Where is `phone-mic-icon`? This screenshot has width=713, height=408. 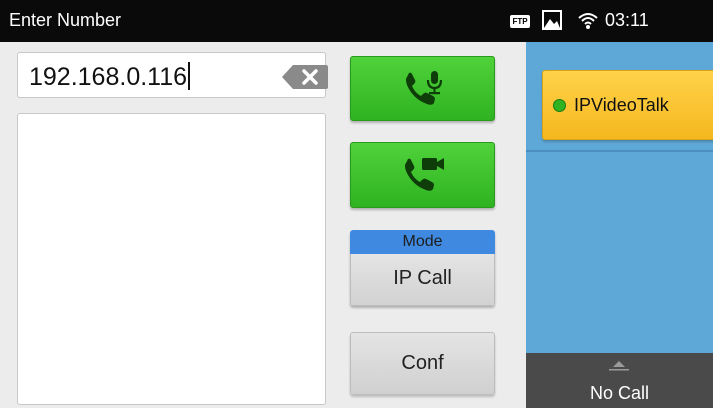 phone-mic-icon is located at coordinates (423, 87).